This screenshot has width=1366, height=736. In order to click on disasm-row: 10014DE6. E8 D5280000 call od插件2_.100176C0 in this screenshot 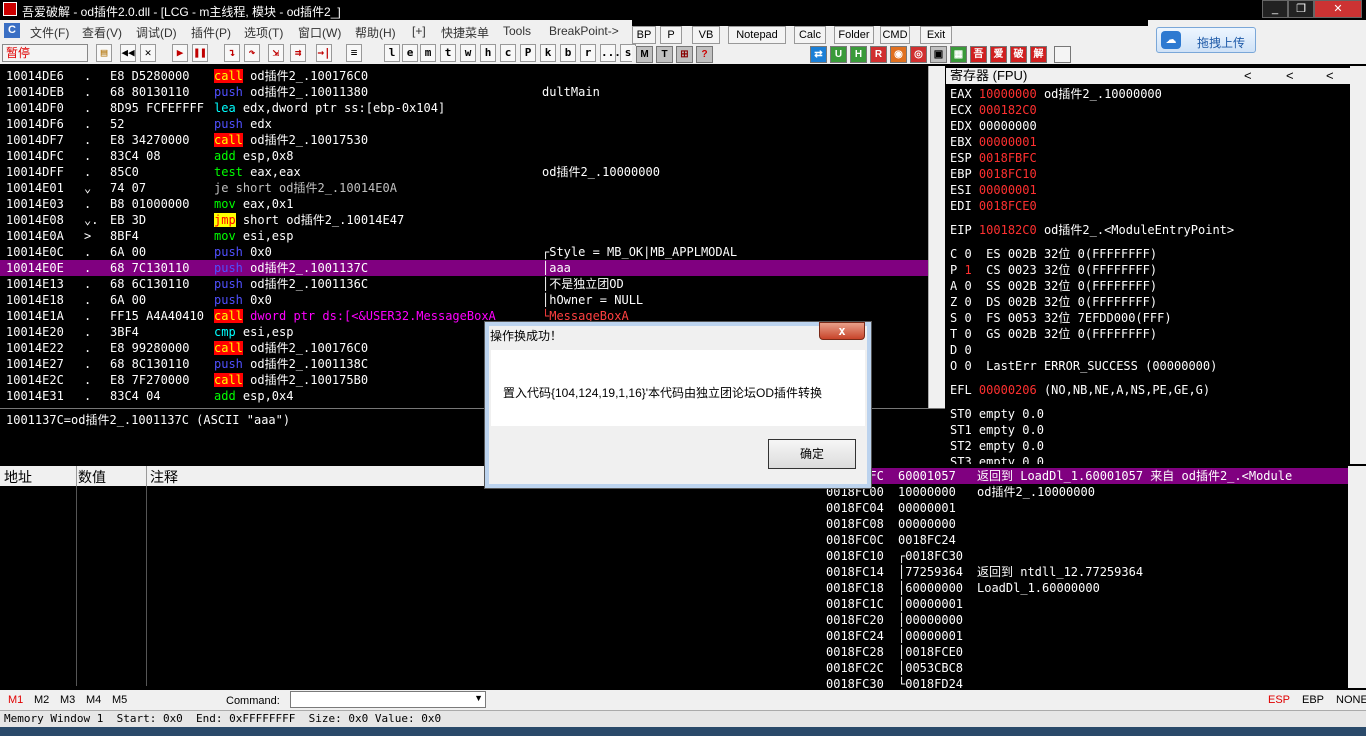, I will do `click(464, 76)`.